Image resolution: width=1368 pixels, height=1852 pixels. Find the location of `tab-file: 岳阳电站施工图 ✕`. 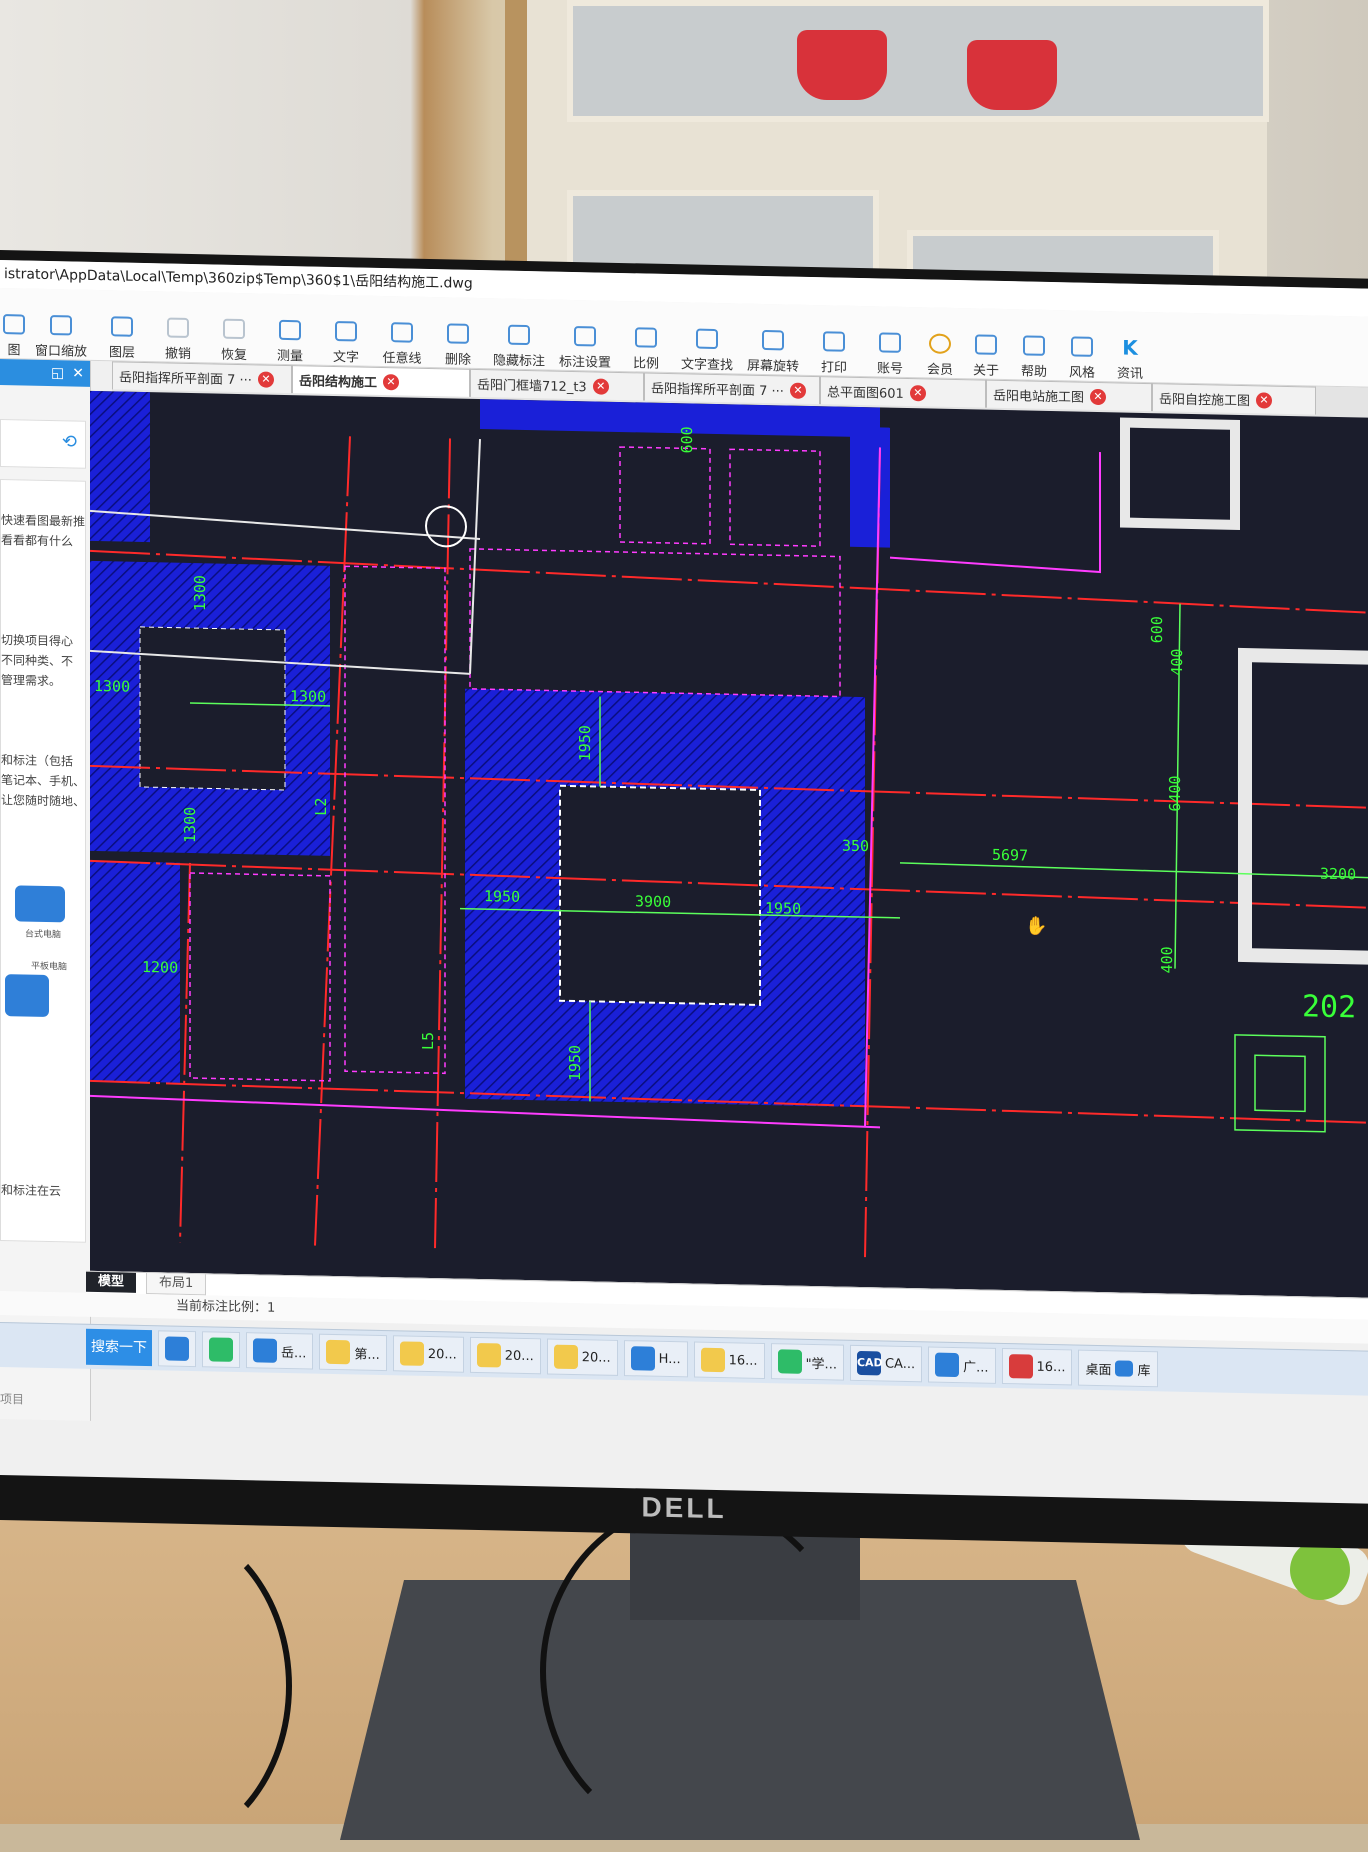

tab-file: 岳阳电站施工图 ✕ is located at coordinates (1069, 395).